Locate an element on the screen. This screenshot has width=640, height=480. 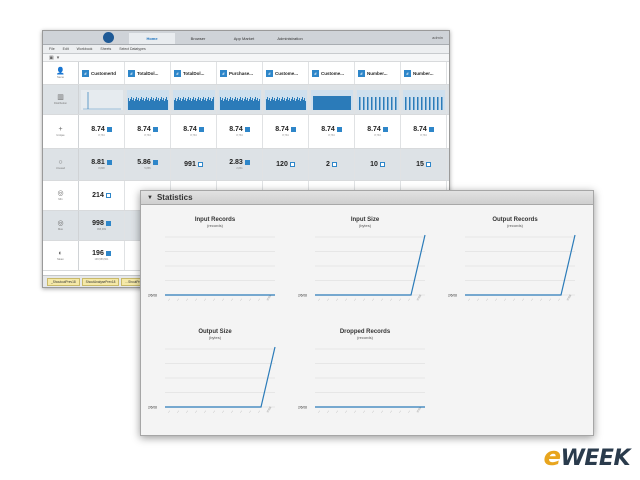
sheet-add-icon: ▣ is located at coordinates (51, 58).